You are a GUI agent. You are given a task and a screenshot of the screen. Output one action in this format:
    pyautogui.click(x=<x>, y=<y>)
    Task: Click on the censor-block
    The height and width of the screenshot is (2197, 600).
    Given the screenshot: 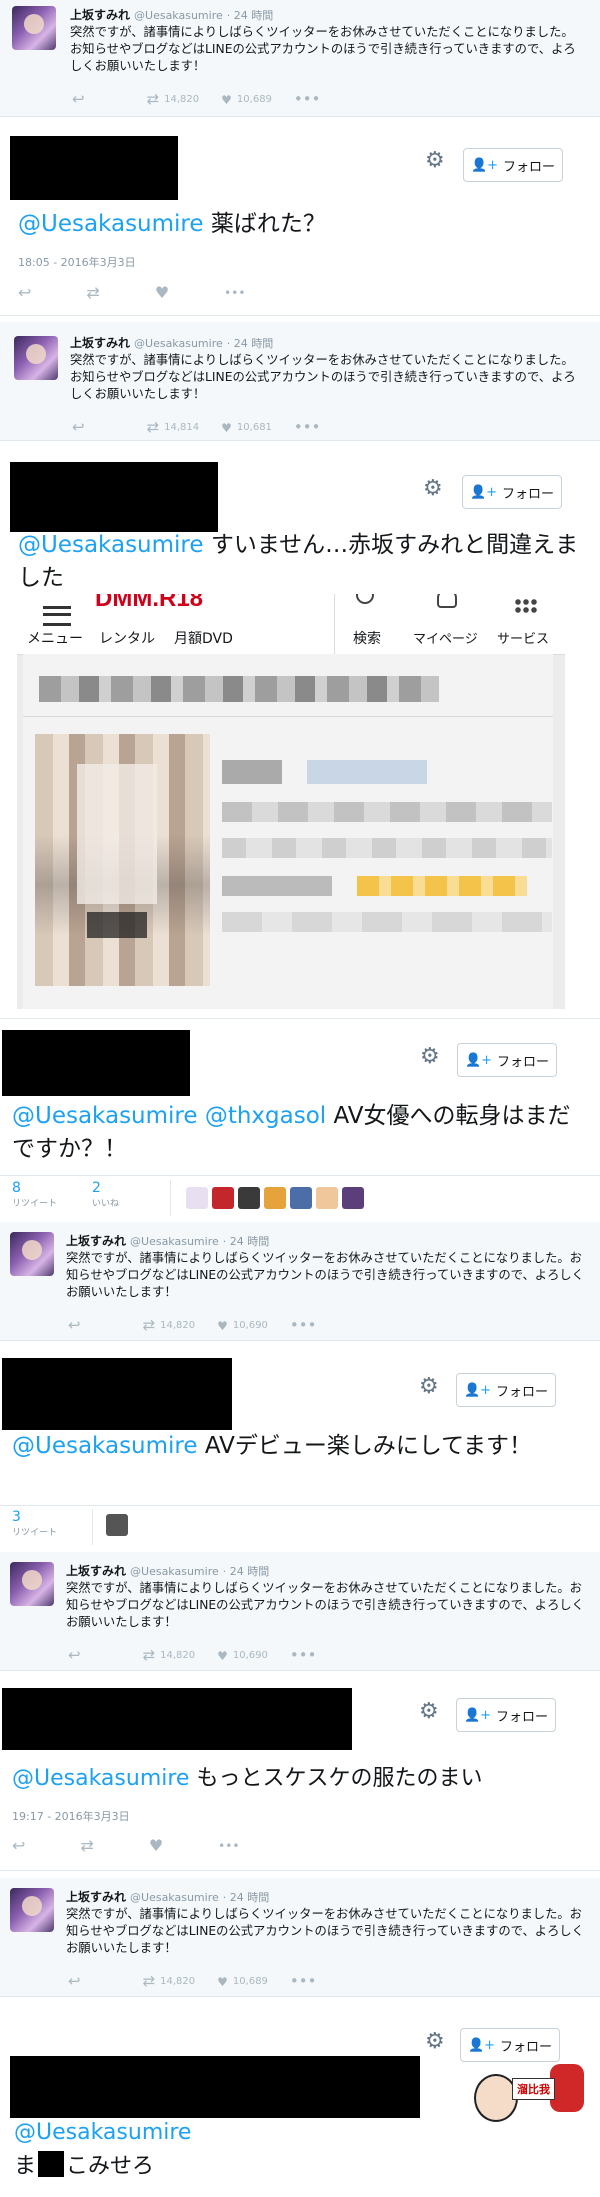 What is the action you would take?
    pyautogui.click(x=51, y=2164)
    